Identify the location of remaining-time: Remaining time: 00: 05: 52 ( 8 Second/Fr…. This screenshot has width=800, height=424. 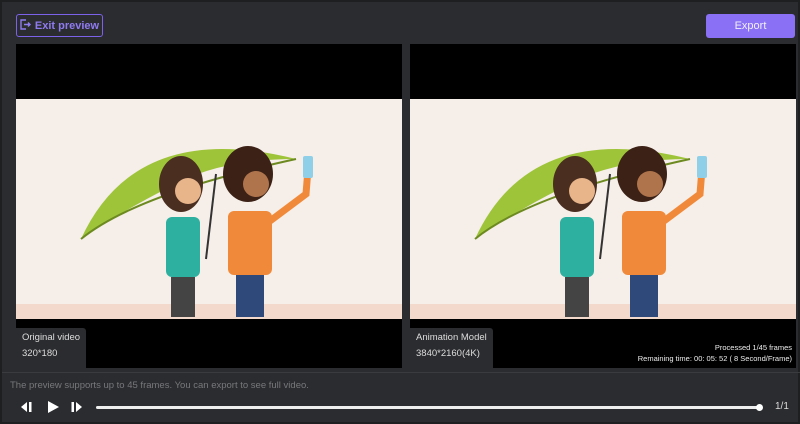
(714, 358).